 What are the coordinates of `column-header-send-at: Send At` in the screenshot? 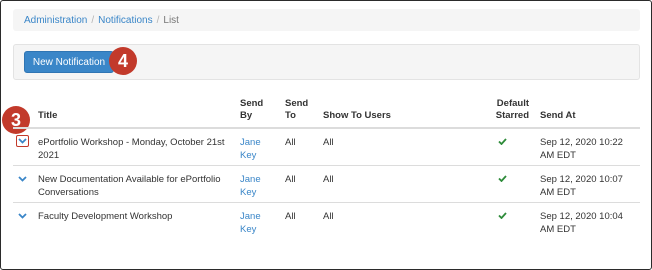 It's located at (587, 116).